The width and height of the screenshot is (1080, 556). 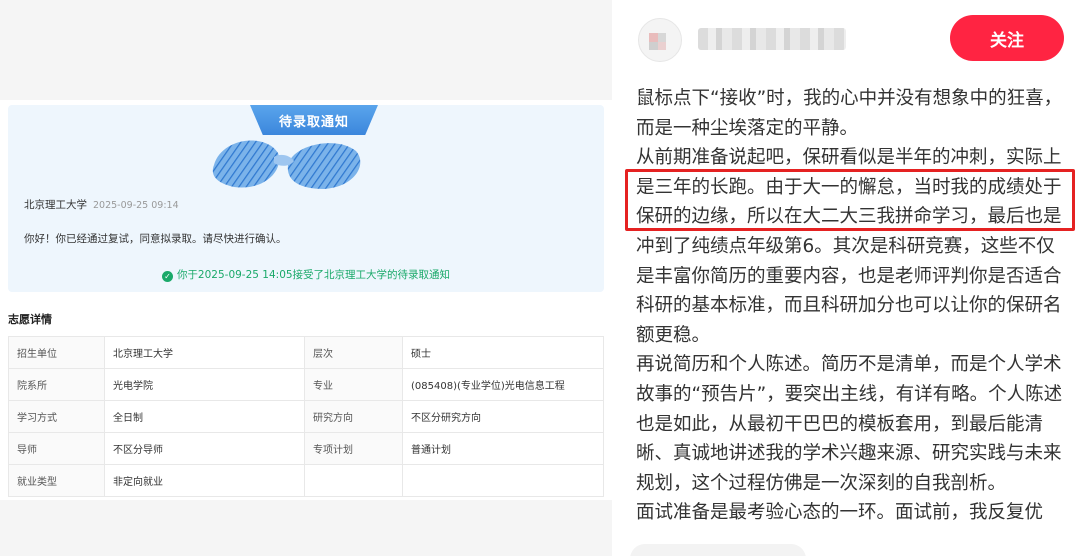 What do you see at coordinates (503, 448) in the screenshot?
I see `detail-value: 普通计划` at bounding box center [503, 448].